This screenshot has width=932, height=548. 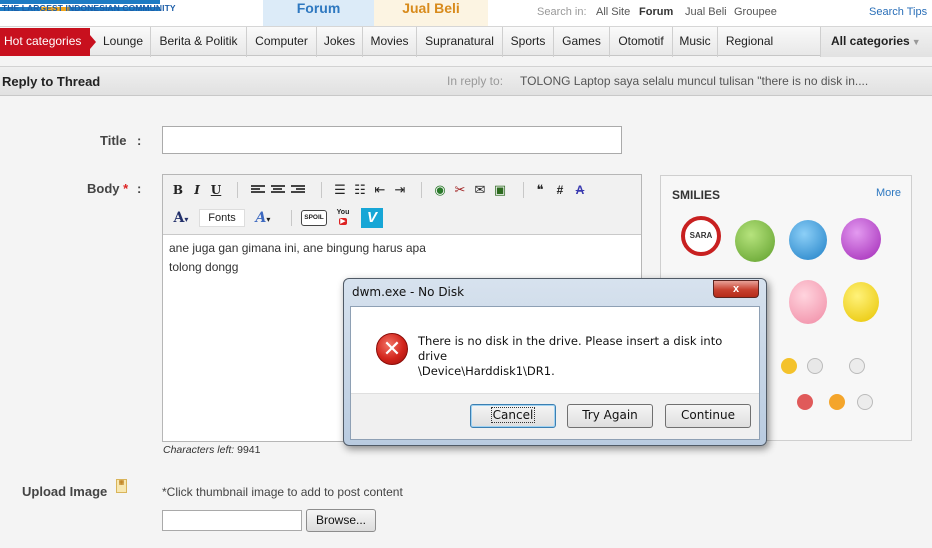 I want to click on mini-ghost-icon, so click(x=857, y=366).